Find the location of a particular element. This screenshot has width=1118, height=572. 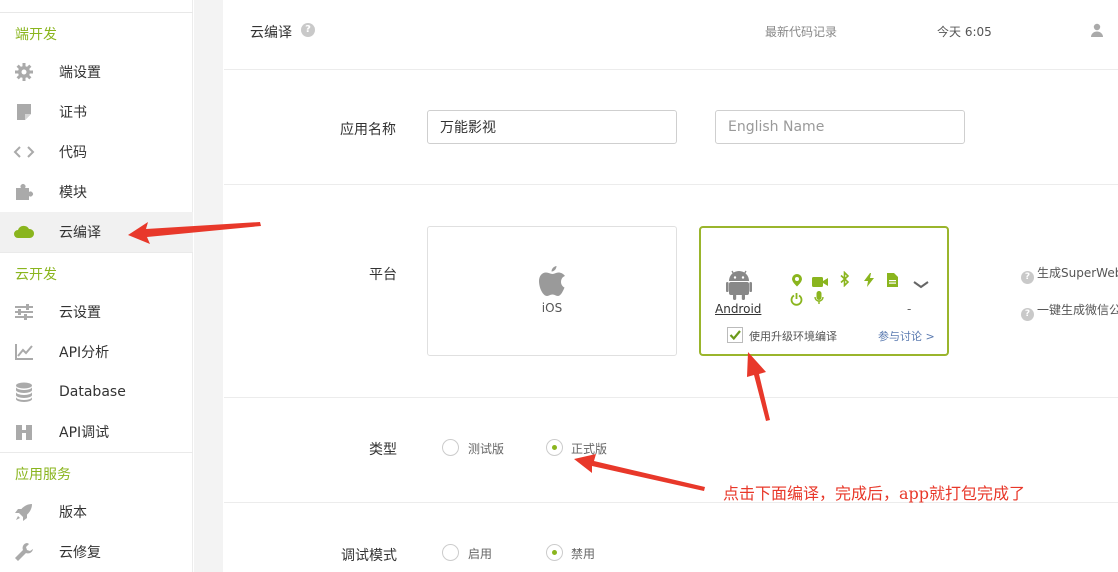

sidebar-item-api-analytics: API分析 is located at coordinates (96, 352).